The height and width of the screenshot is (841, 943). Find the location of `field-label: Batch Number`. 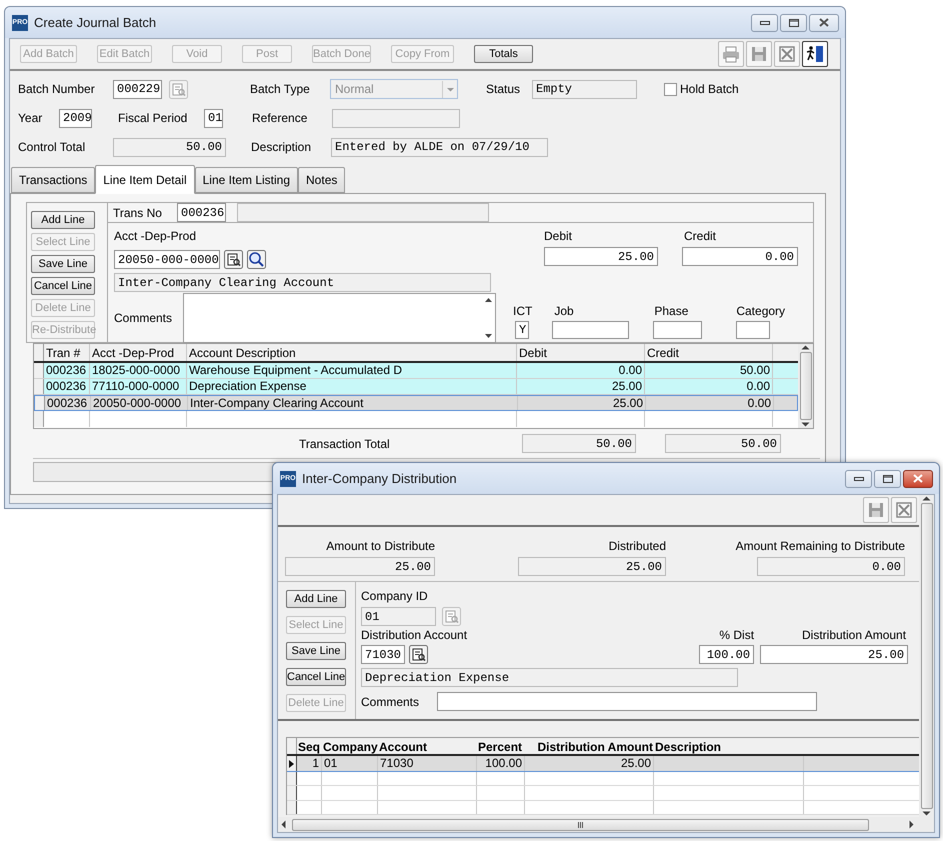

field-label: Batch Number is located at coordinates (57, 89).